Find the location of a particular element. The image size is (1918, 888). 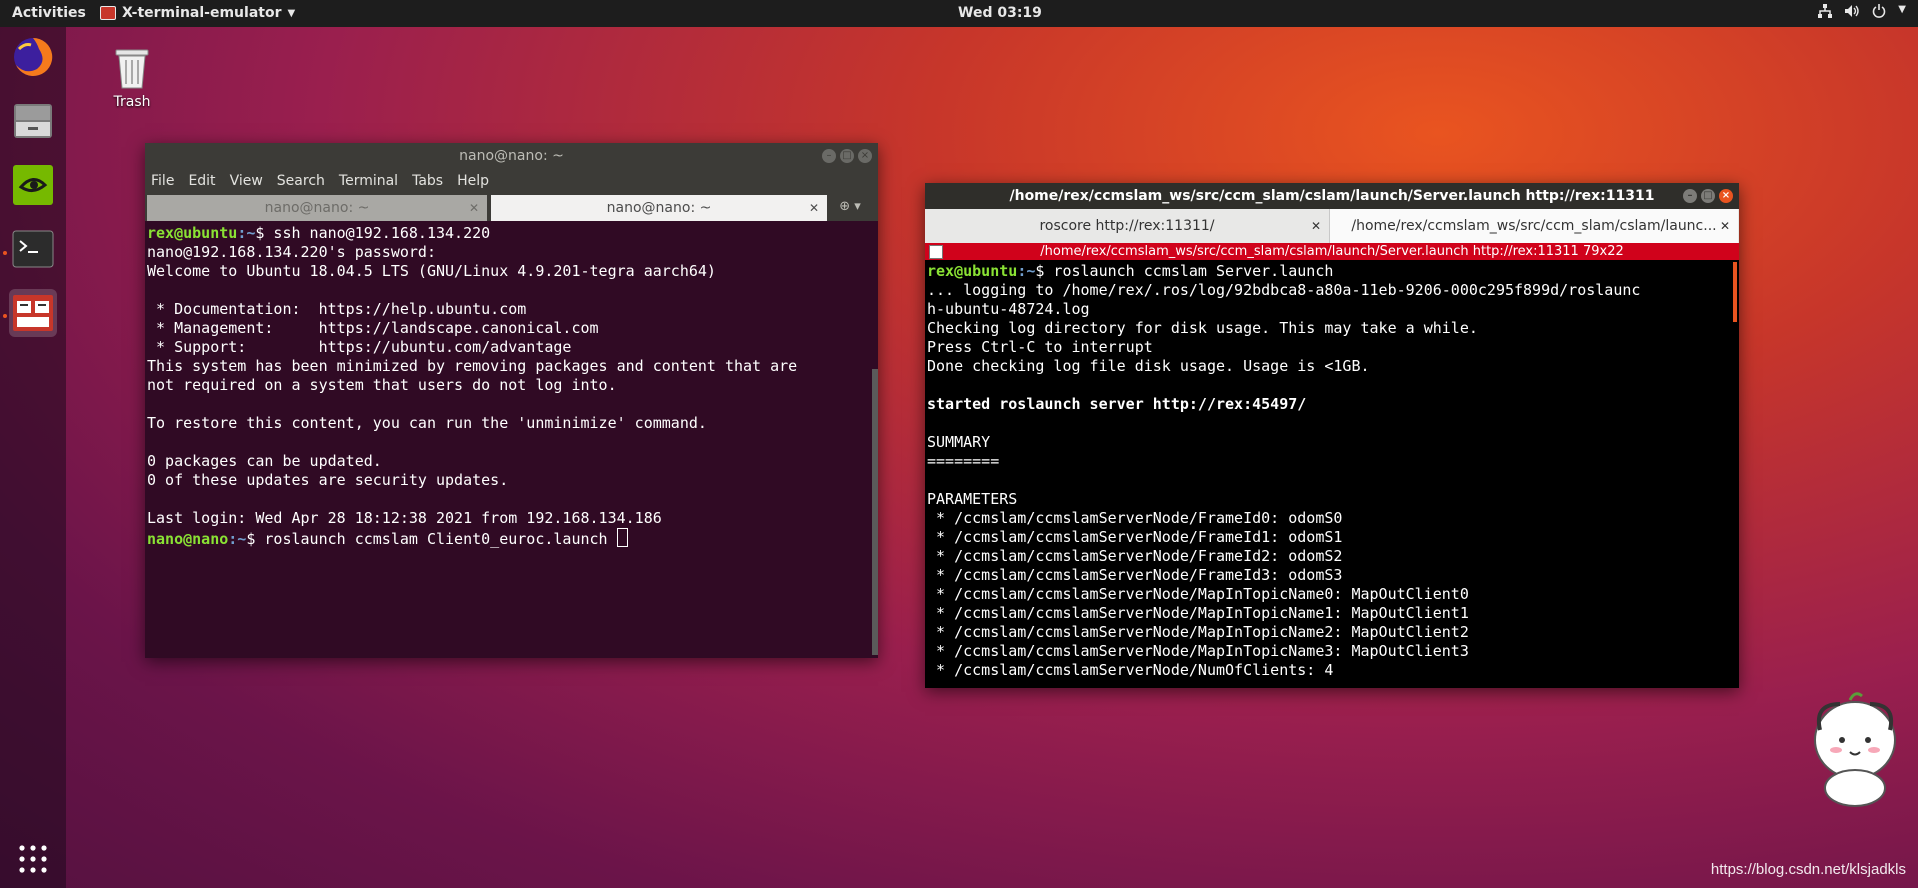

tab-roscore: roscore http://rex:11311/ ✕ is located at coordinates (1127, 226).